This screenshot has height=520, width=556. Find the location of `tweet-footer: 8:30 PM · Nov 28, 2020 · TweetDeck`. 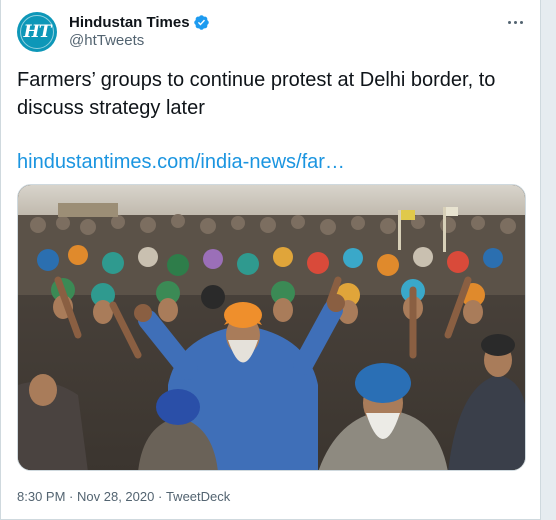

tweet-footer: 8:30 PM · Nov 28, 2020 · TweetDeck is located at coordinates (123, 496).